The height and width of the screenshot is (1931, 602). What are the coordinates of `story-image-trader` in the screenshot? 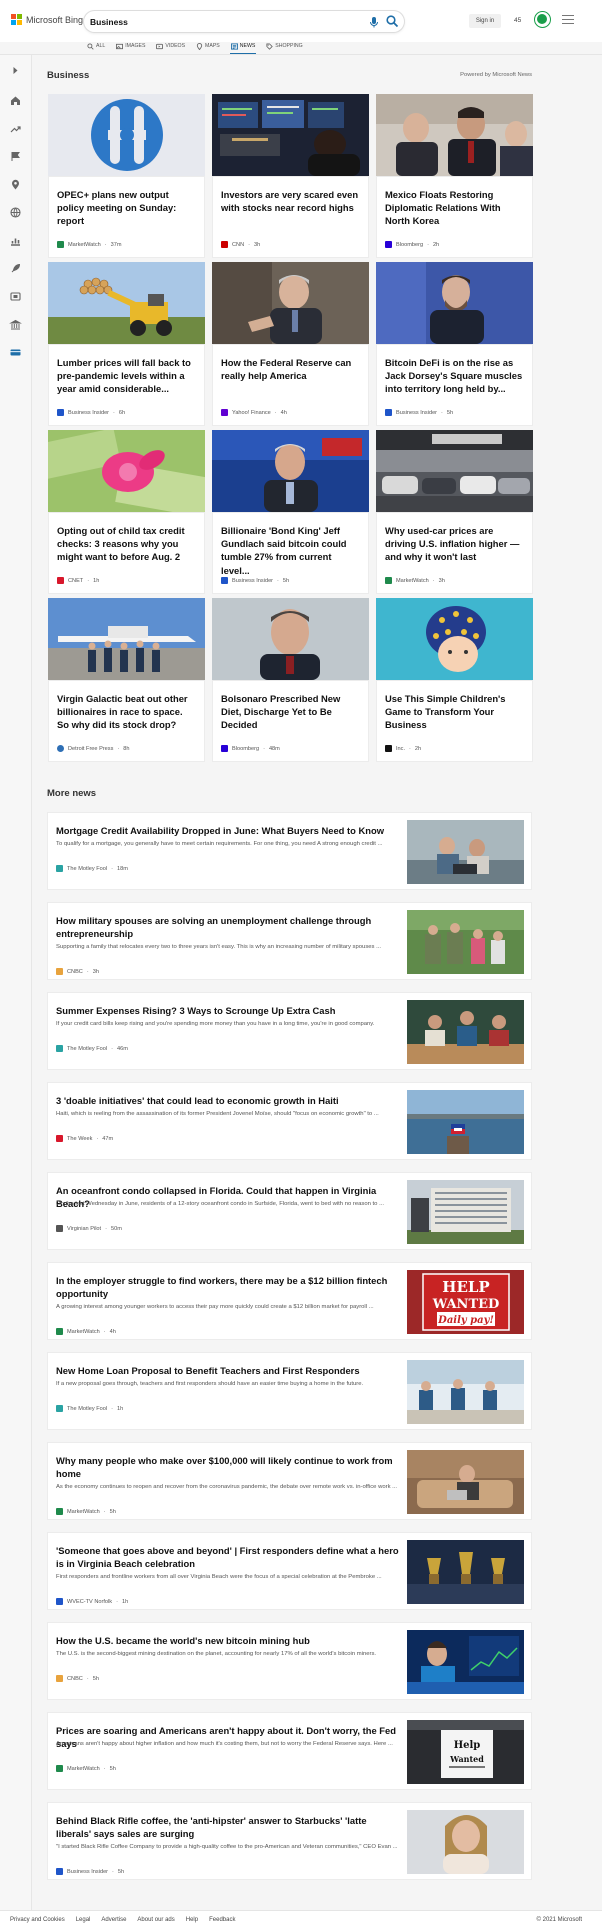 It's located at (290, 135).